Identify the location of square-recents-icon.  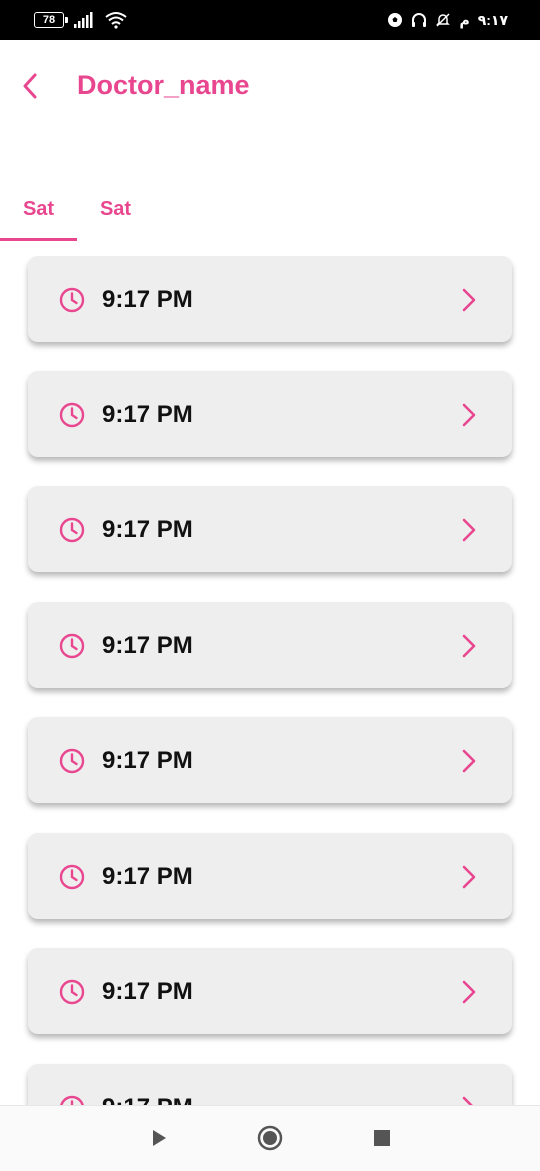
(382, 1138).